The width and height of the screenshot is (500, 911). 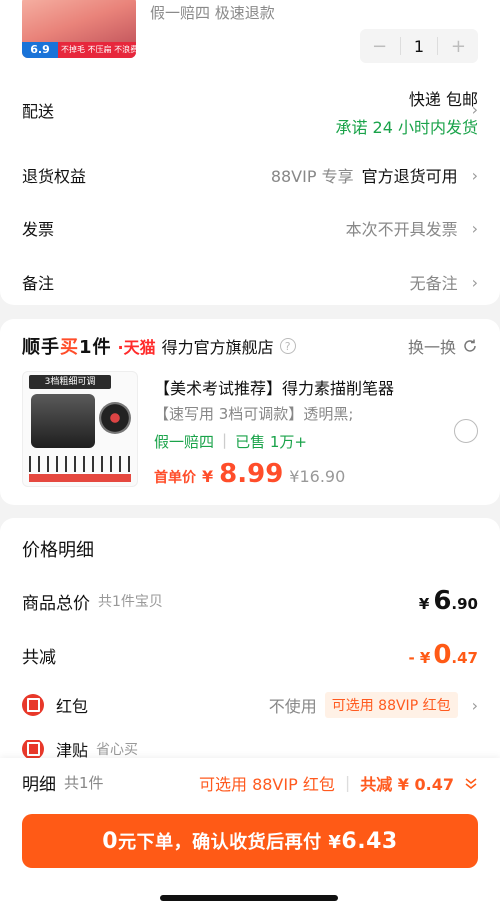 I want to click on recommend-header: 顺手买1件 ·天猫 得力官方旗舰店 ?, so click(x=159, y=346).